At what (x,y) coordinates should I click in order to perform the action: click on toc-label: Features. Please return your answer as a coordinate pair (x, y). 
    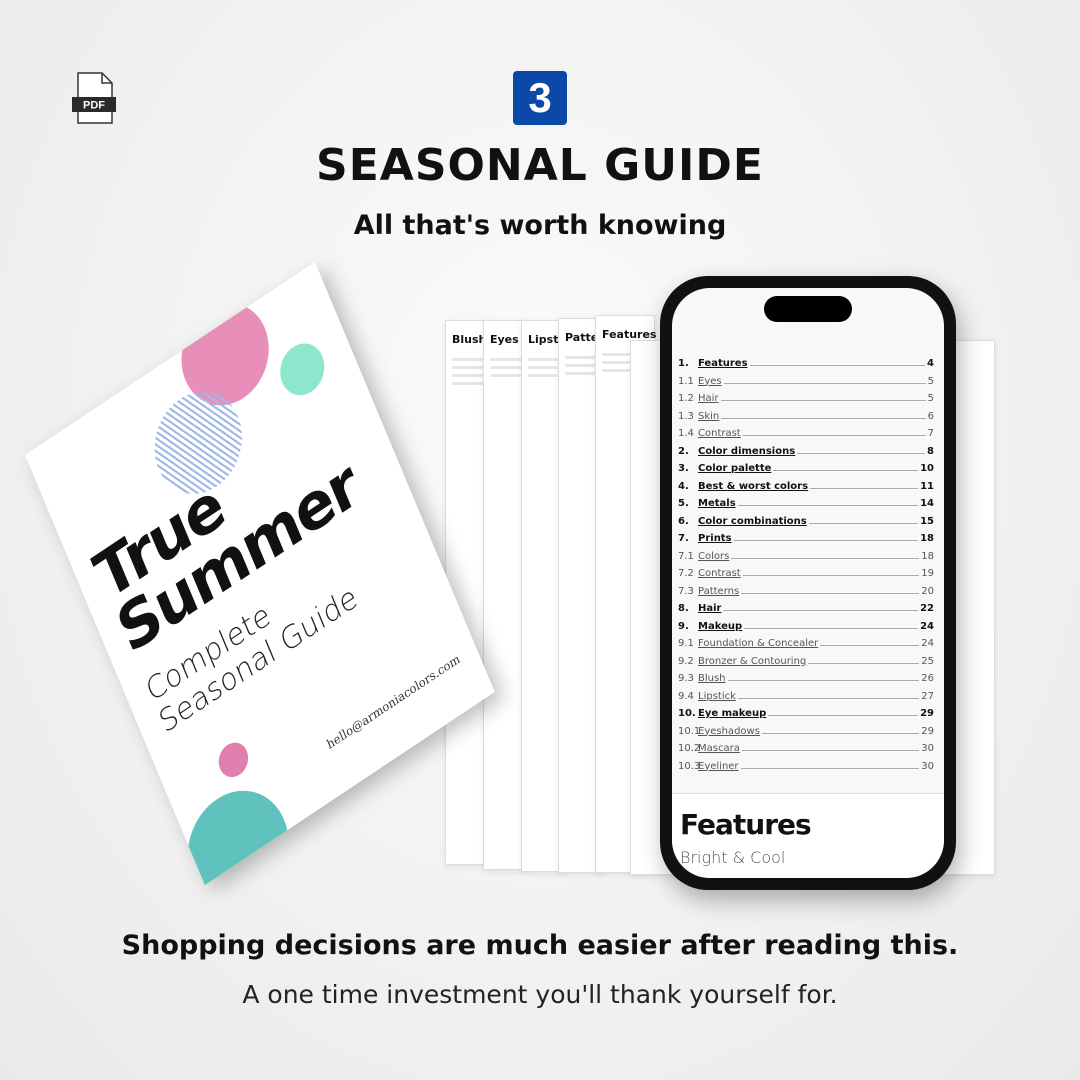
    Looking at the image, I should click on (723, 363).